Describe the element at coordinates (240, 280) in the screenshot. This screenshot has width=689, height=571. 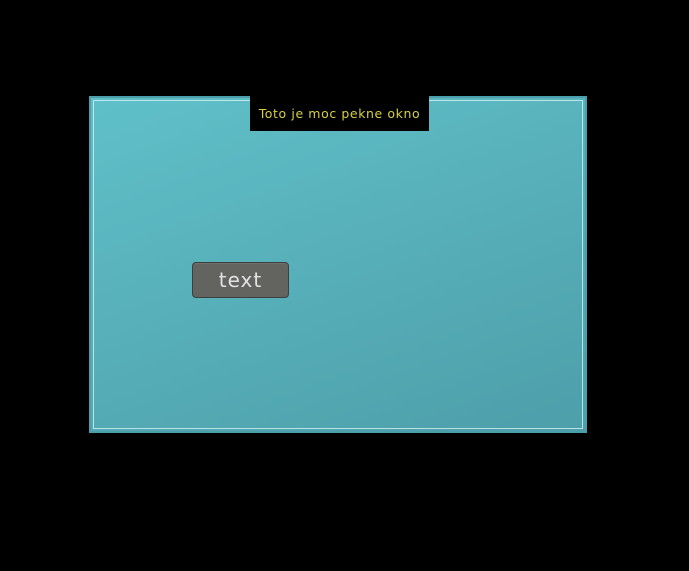
I see `text-button: text` at that location.